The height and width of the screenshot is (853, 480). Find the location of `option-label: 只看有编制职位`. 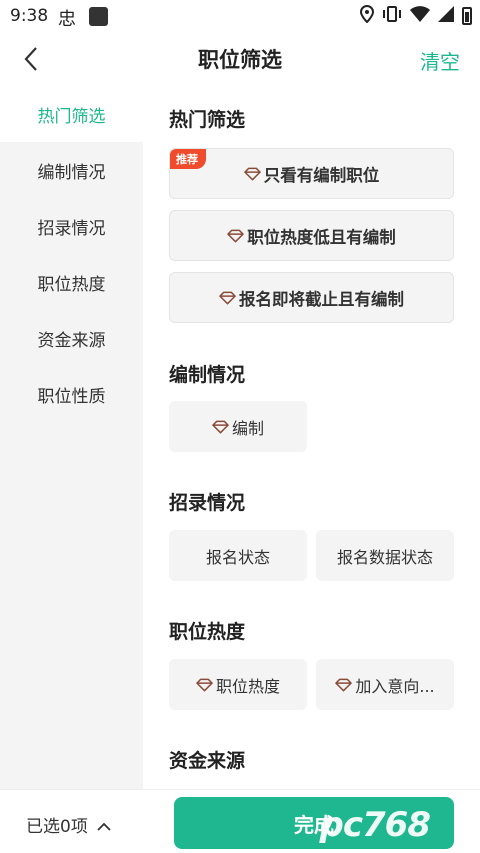

option-label: 只看有编制职位 is located at coordinates (321, 175).